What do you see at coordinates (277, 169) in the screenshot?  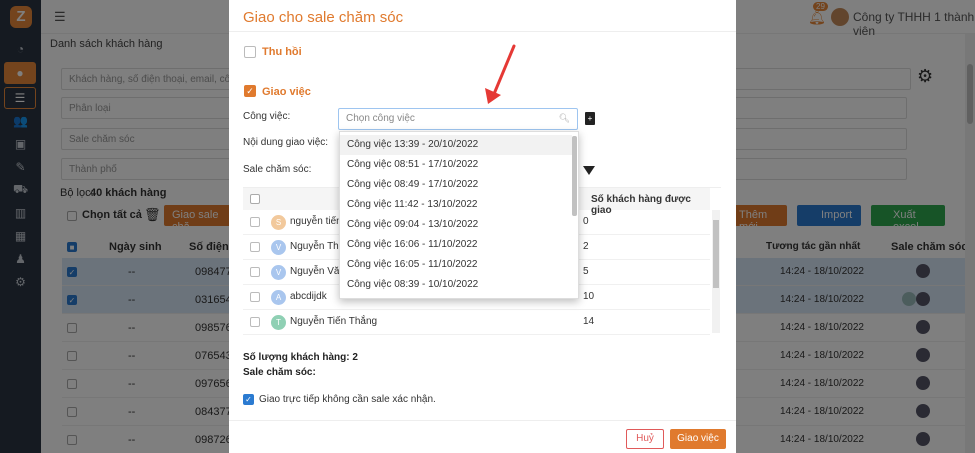 I see `sale-label: Sale chăm sóc:` at bounding box center [277, 169].